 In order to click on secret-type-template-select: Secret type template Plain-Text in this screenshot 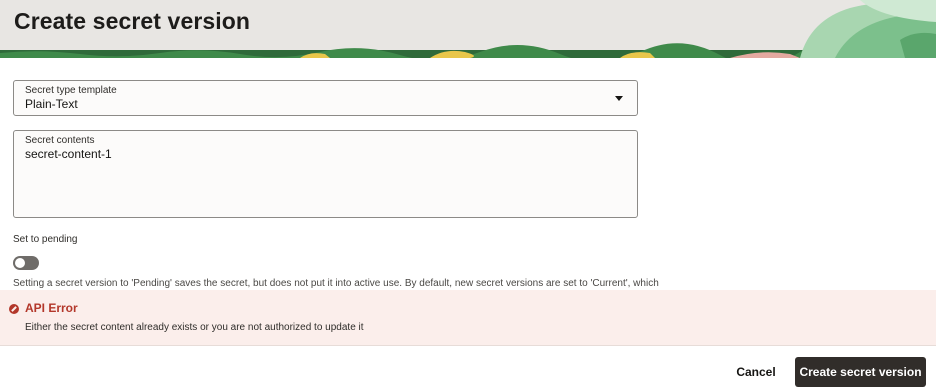, I will do `click(325, 98)`.